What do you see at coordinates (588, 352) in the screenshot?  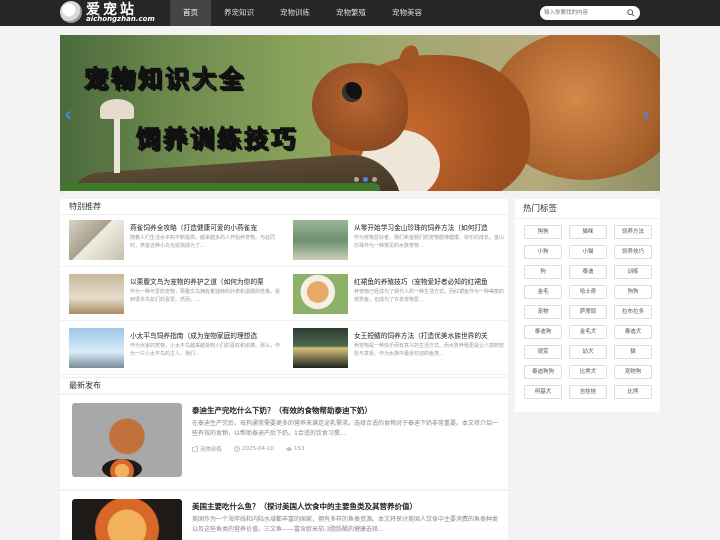 I see `tag-link: 幼犬` at bounding box center [588, 352].